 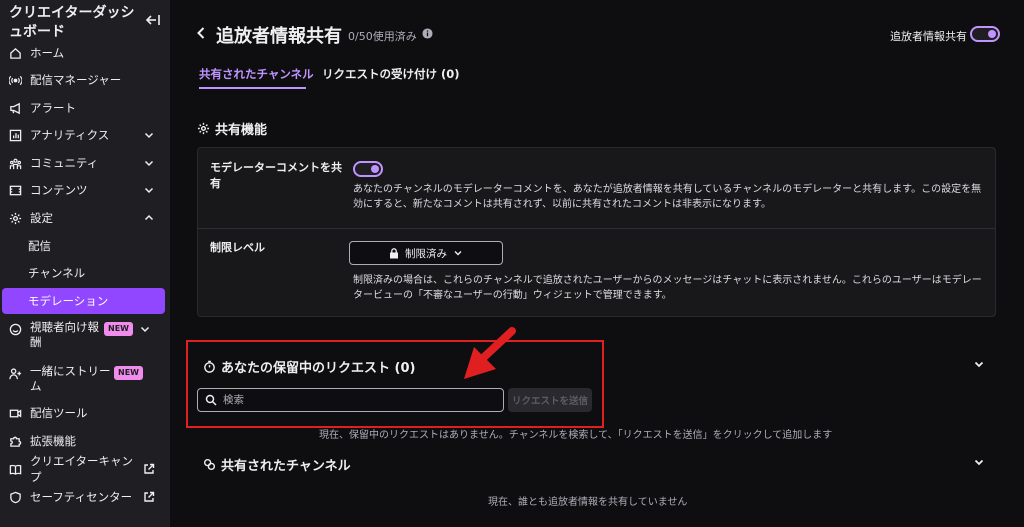 I want to click on sidebar-item-label: モデレーション, so click(x=68, y=301).